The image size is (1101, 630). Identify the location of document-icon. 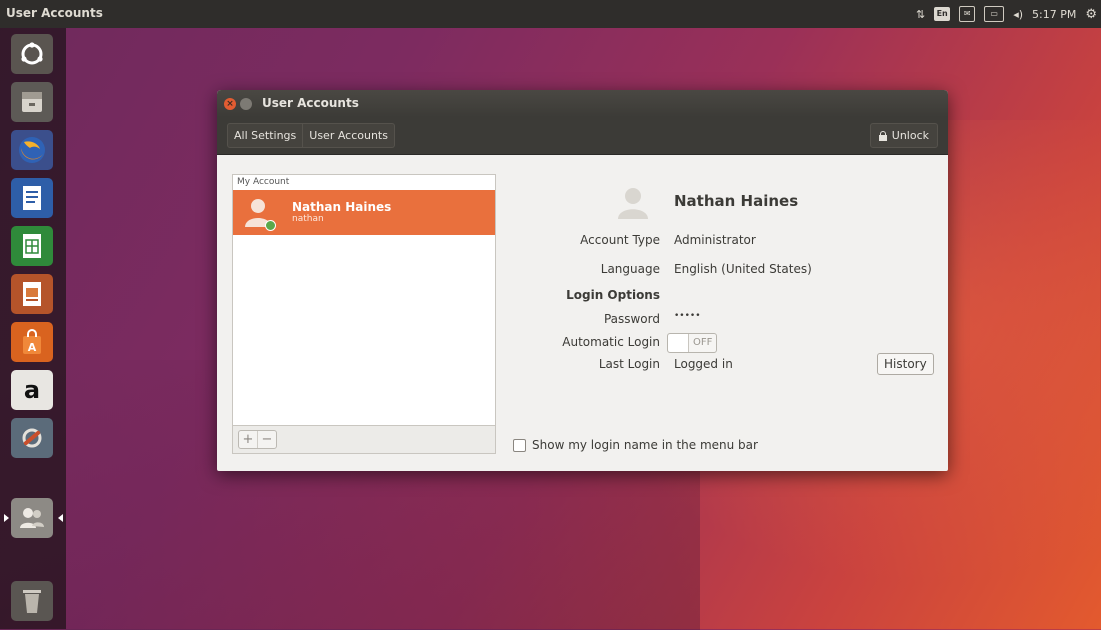
(32, 198).